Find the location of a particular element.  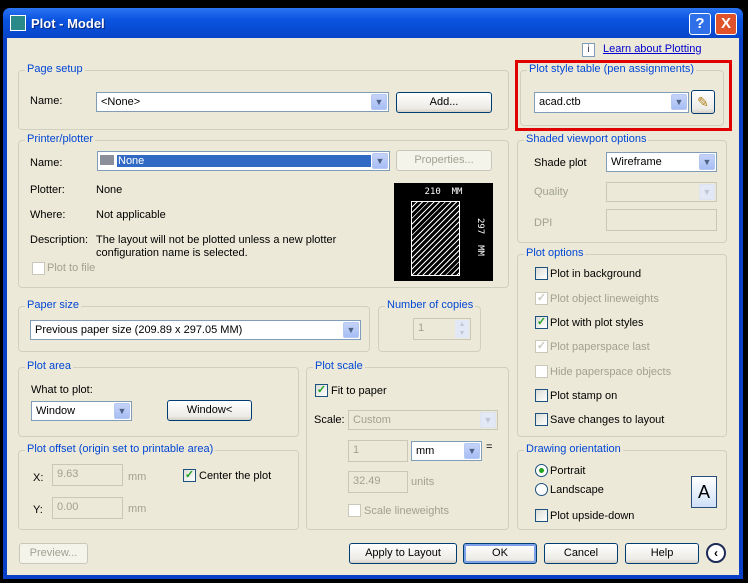

shade-plot-label: Shade plot is located at coordinates (560, 163).